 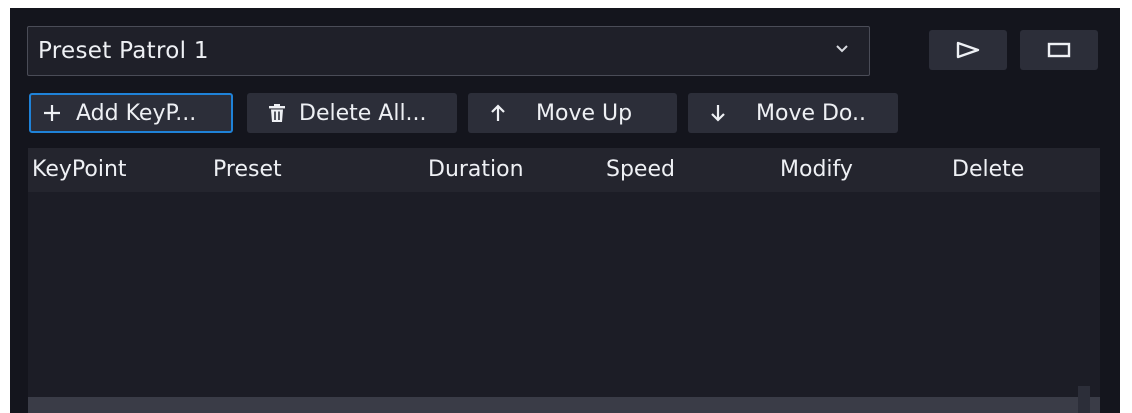 I want to click on arrow-down-icon, so click(x=718, y=113).